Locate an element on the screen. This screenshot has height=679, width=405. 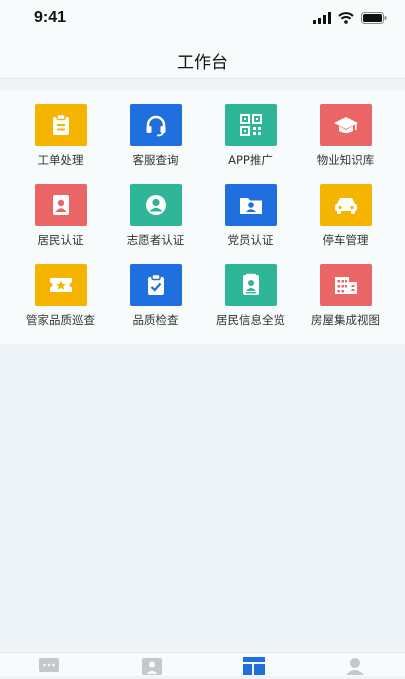
contacts-icon is located at coordinates (152, 666).